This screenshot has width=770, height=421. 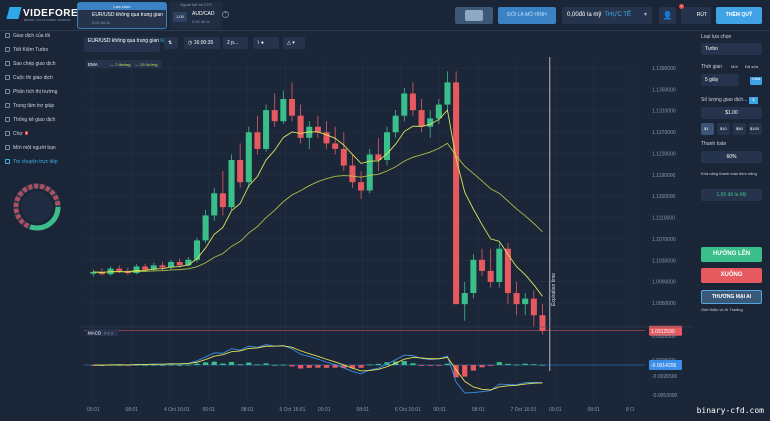 I want to click on trades-ring, so click(x=37, y=207).